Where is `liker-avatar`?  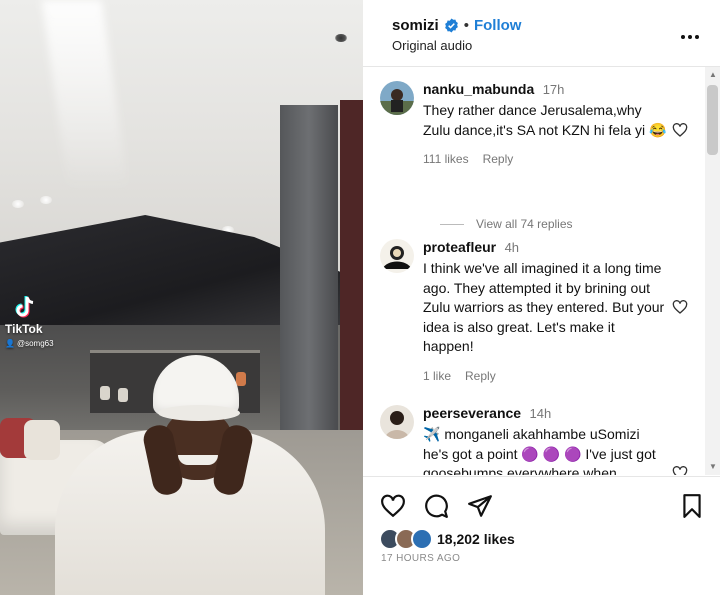
liker-avatar is located at coordinates (422, 539).